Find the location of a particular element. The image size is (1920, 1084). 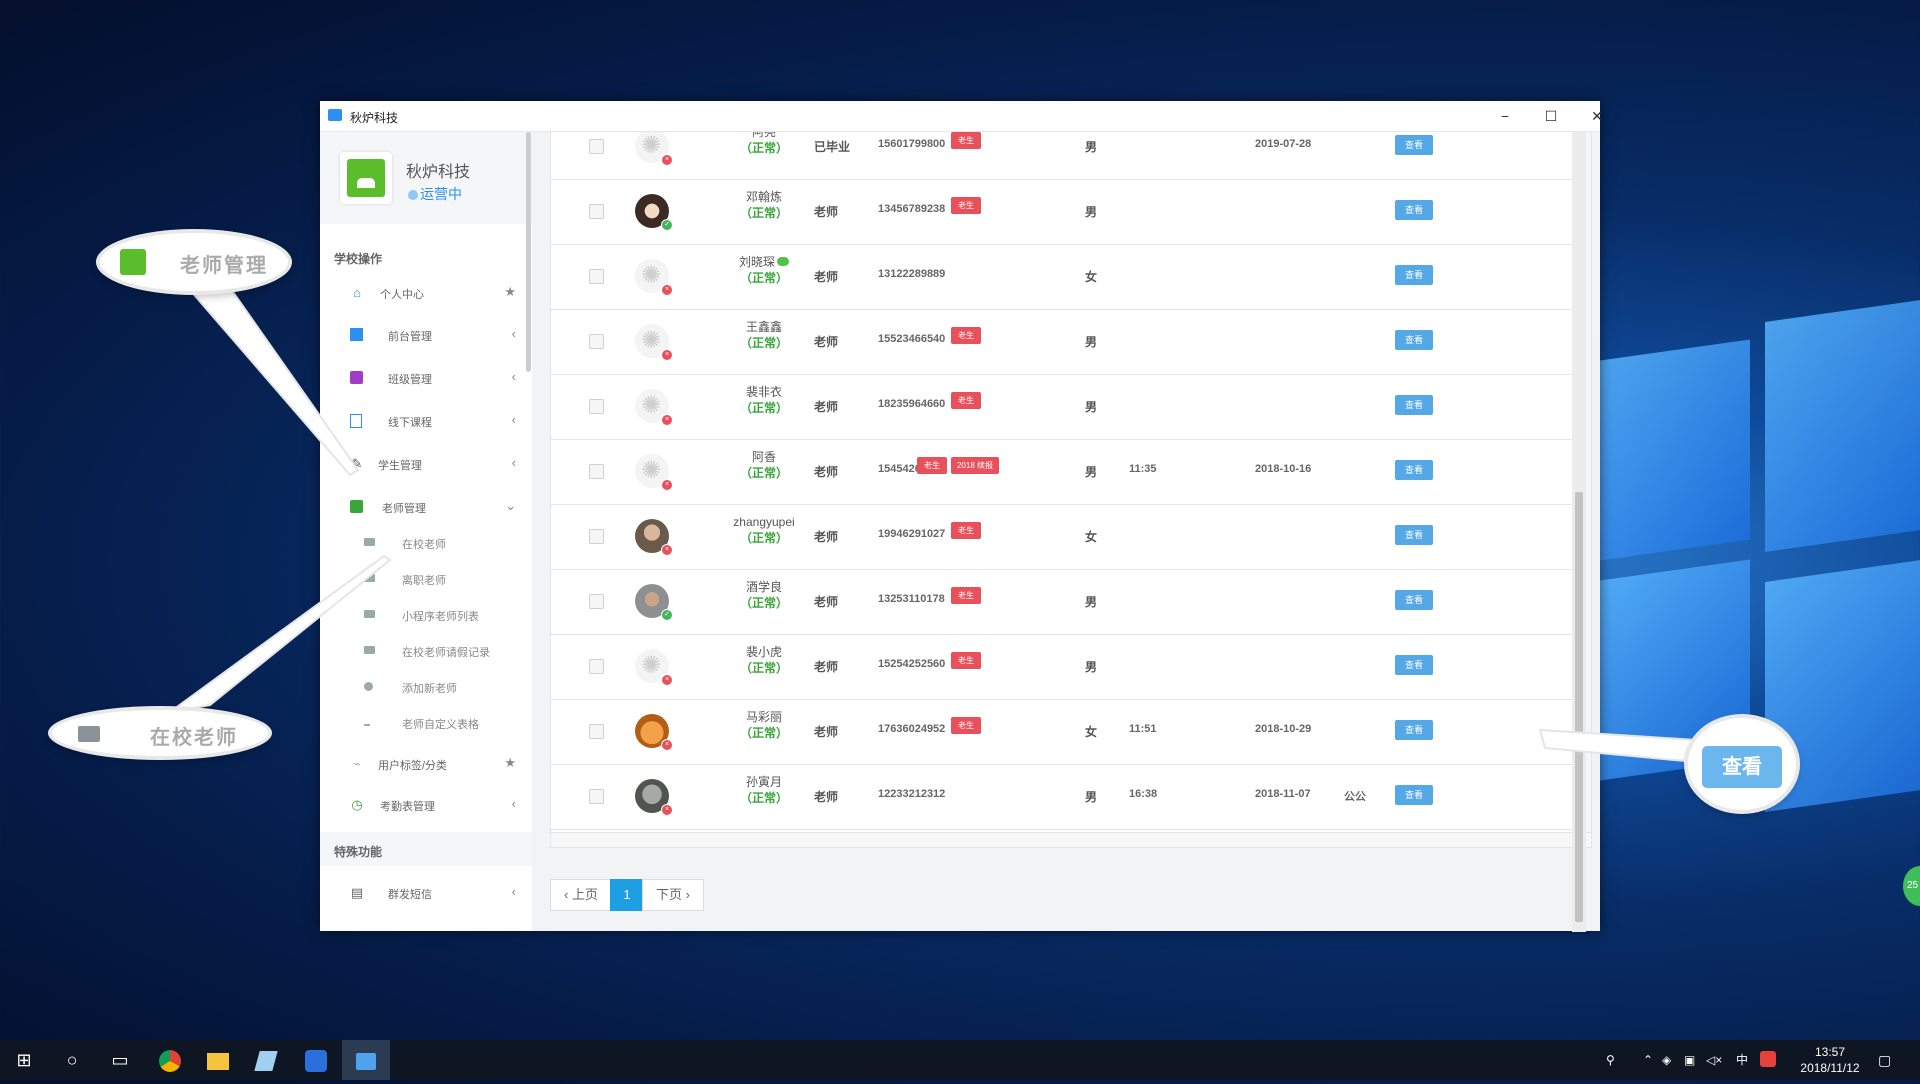

teacher-name: 马彩丽 is located at coordinates (764, 717).